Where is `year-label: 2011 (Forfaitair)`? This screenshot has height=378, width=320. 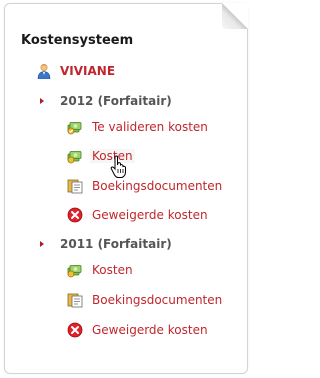 year-label: 2011 (Forfaitair) is located at coordinates (116, 244).